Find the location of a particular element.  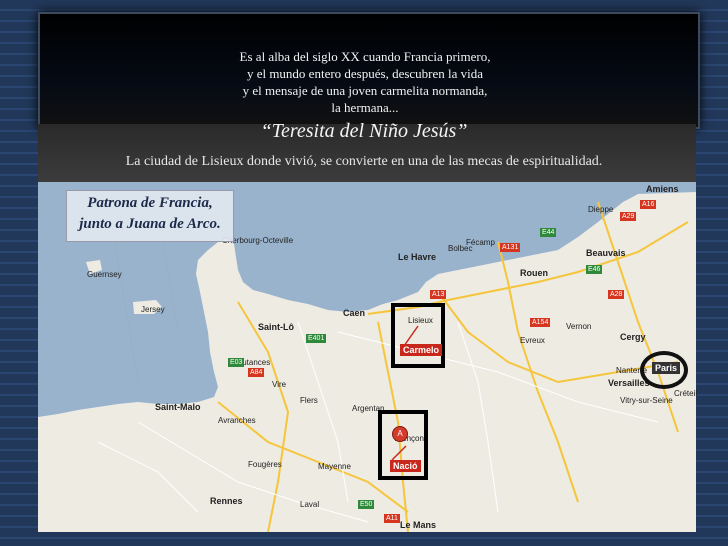

patrona-line-2: junto a Juana de Arco. is located at coordinates (150, 224).